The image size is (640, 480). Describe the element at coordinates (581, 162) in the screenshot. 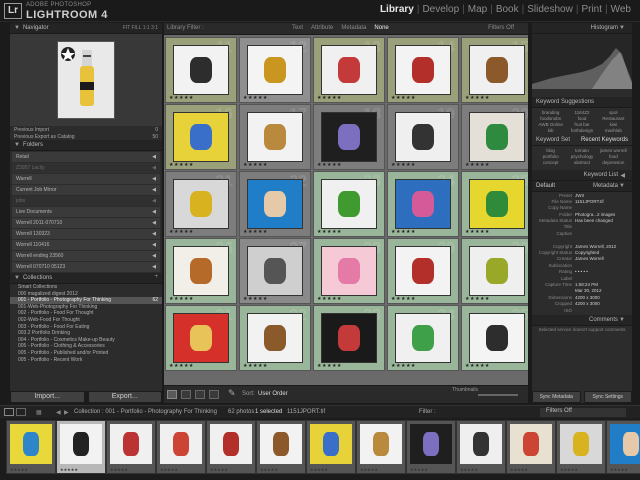

I see `keyword-set-item: abstract` at that location.